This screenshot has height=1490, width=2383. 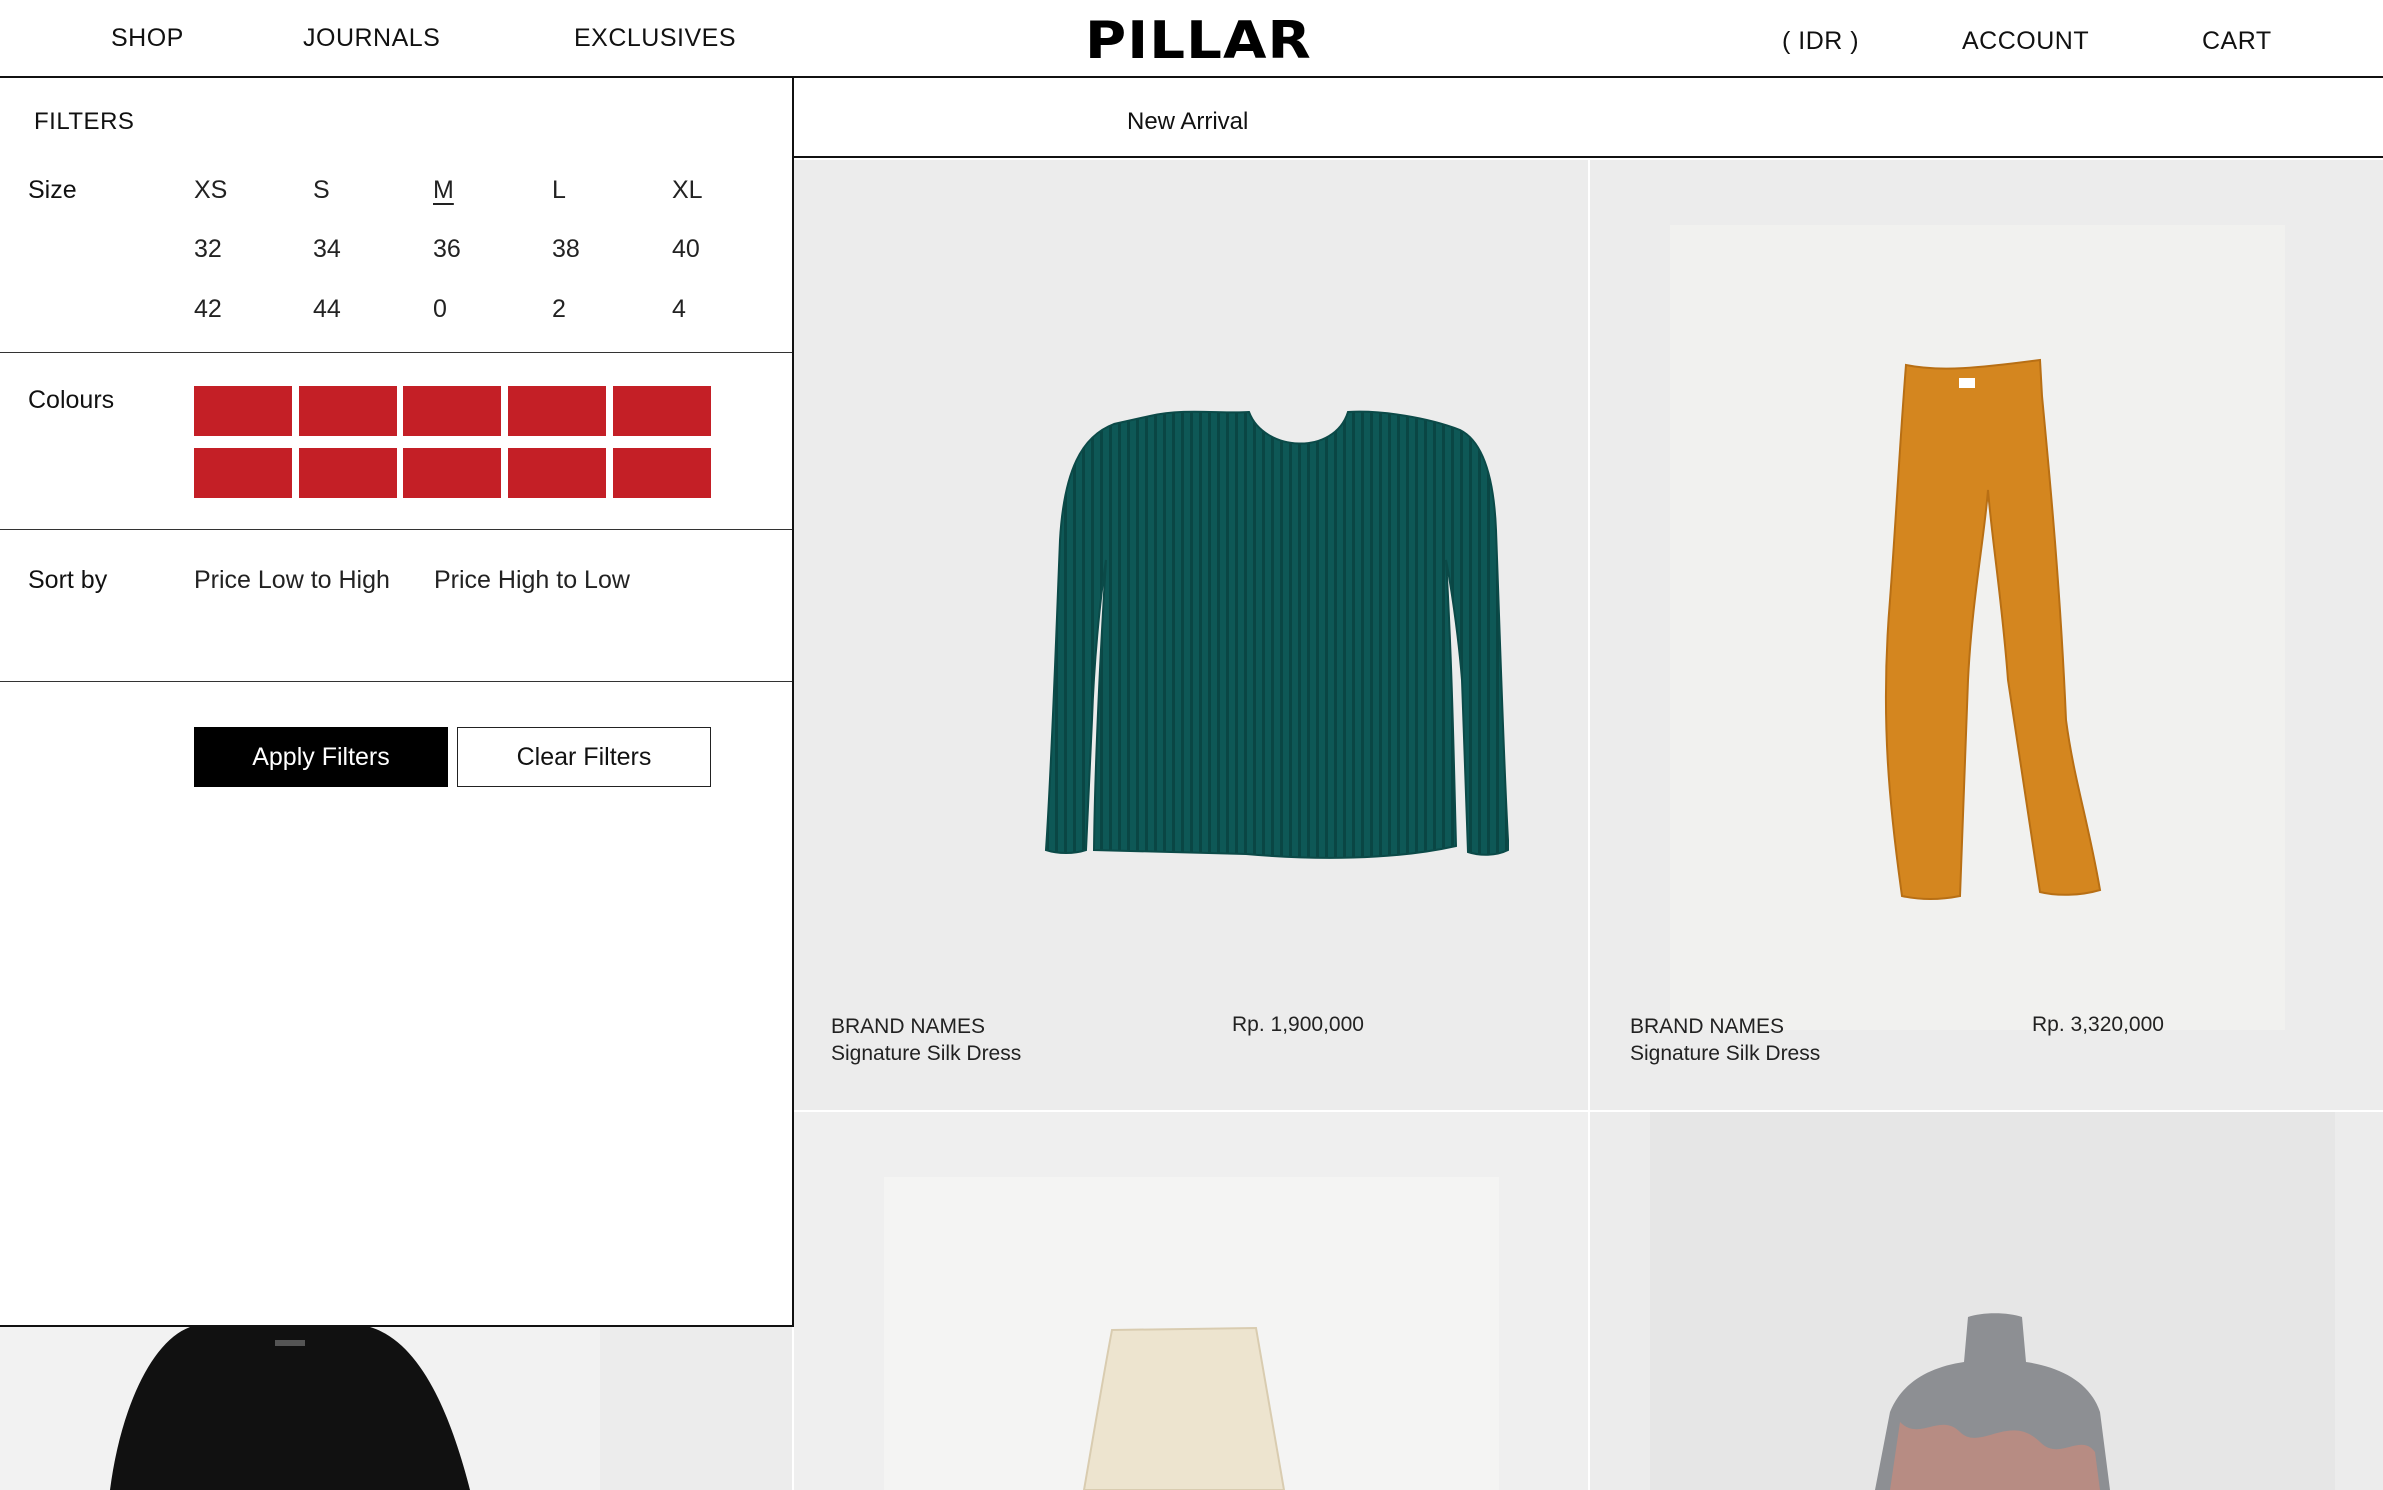 What do you see at coordinates (147, 38) in the screenshot?
I see `nav-shop: SHOP` at bounding box center [147, 38].